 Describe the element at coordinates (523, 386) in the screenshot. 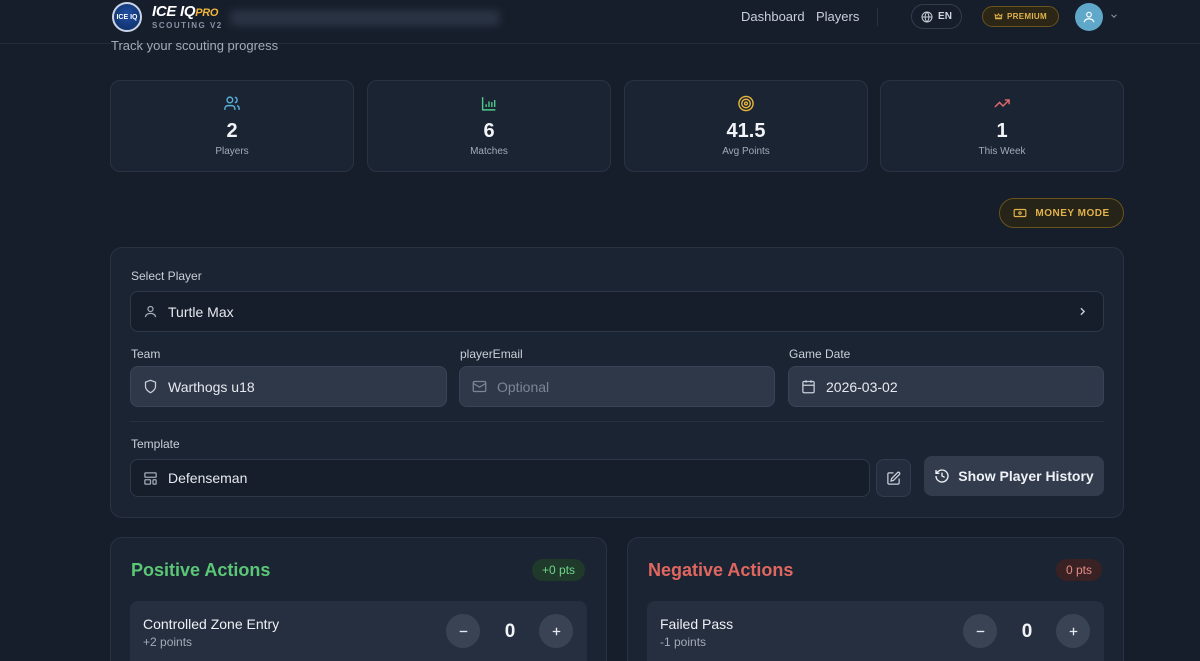

I see `email-placeholder: Optional` at that location.